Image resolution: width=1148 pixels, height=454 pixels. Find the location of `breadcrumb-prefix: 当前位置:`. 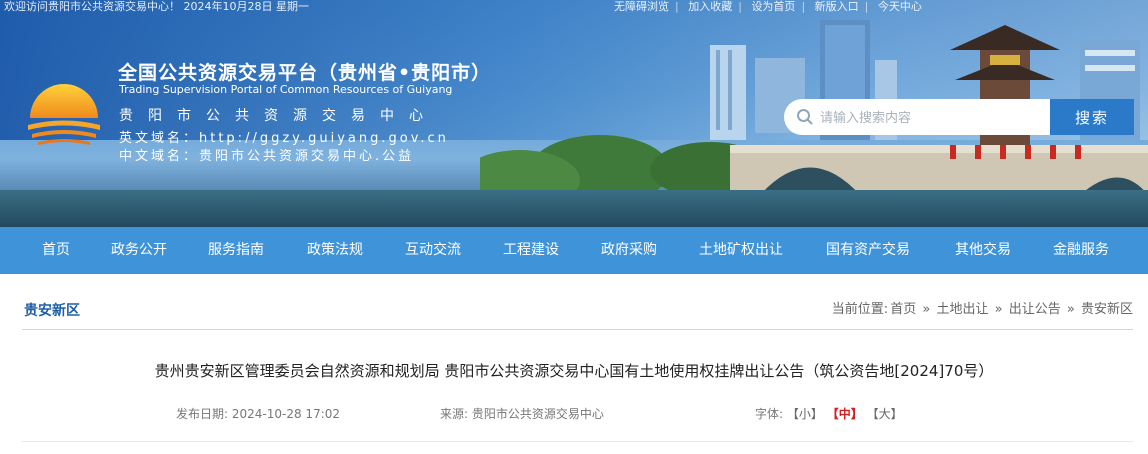

breadcrumb-prefix: 当前位置: is located at coordinates (860, 309).